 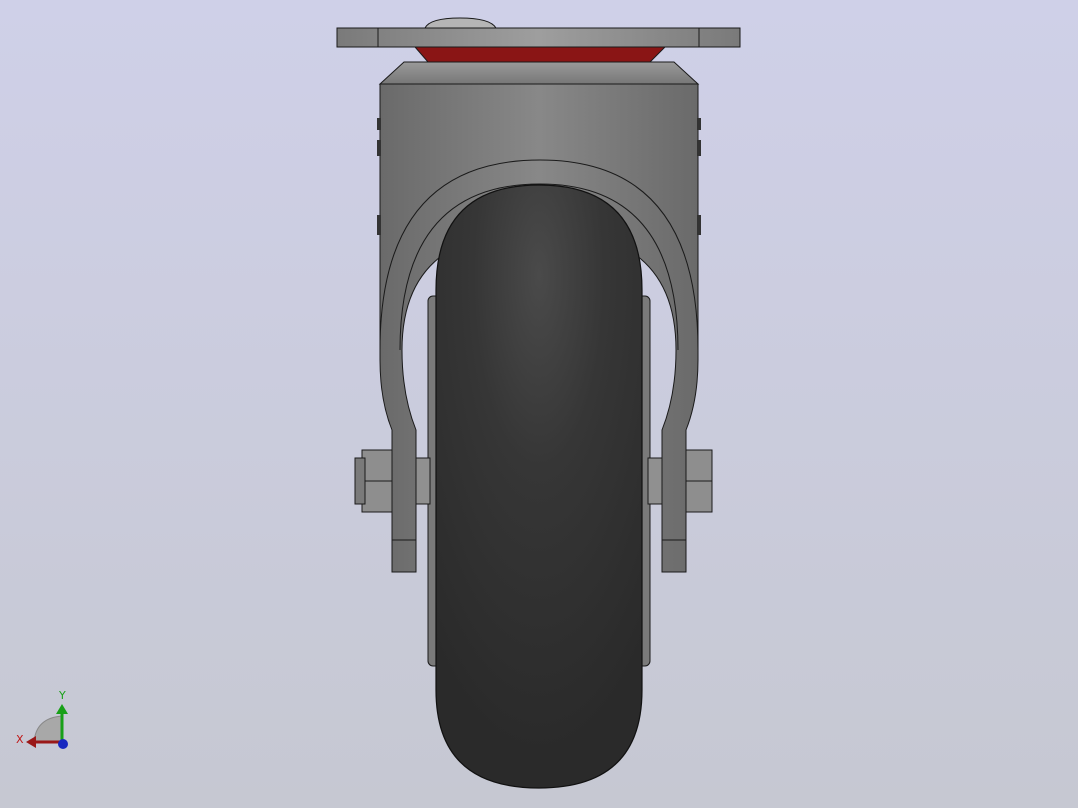 I want to click on axle-spacer-left, so click(x=423, y=481).